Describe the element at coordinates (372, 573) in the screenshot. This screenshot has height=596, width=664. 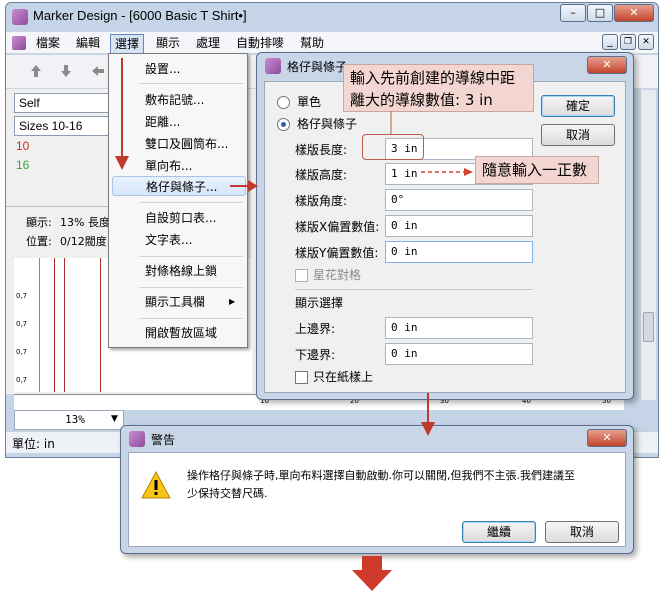
I see `big-arrow-down-icon` at that location.